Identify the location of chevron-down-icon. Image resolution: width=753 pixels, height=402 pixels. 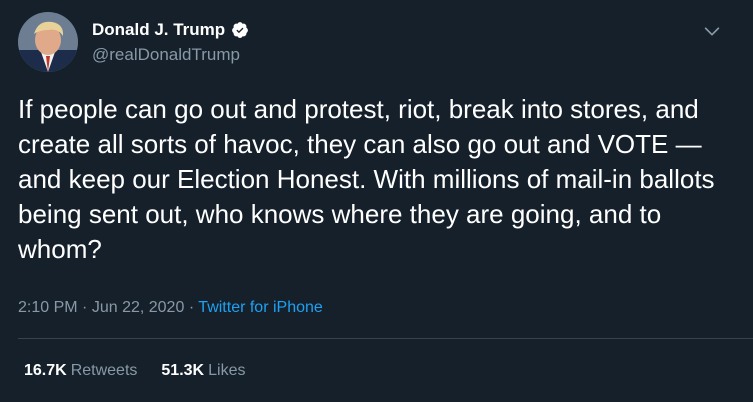
(712, 31).